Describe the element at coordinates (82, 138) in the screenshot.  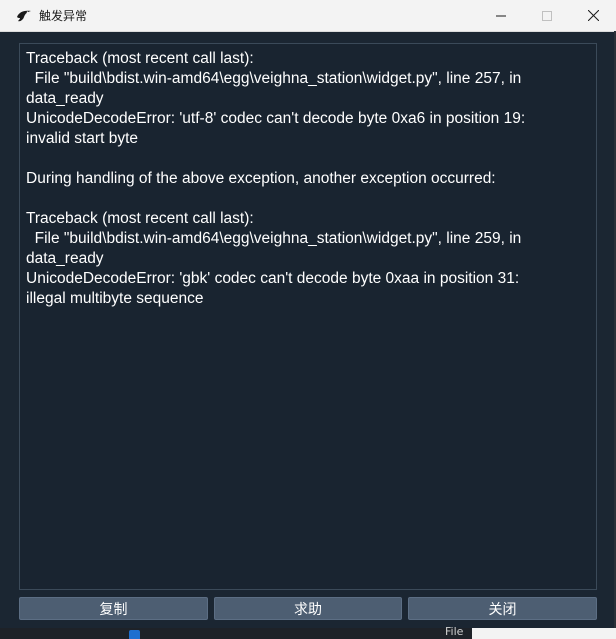
I see `traceback-line: invalid start byte` at that location.